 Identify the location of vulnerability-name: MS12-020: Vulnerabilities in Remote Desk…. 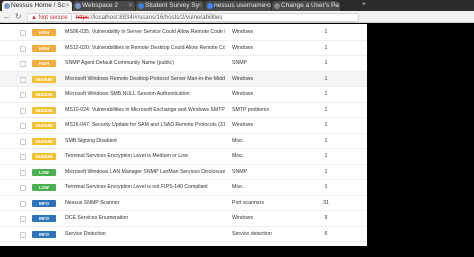
(145, 48).